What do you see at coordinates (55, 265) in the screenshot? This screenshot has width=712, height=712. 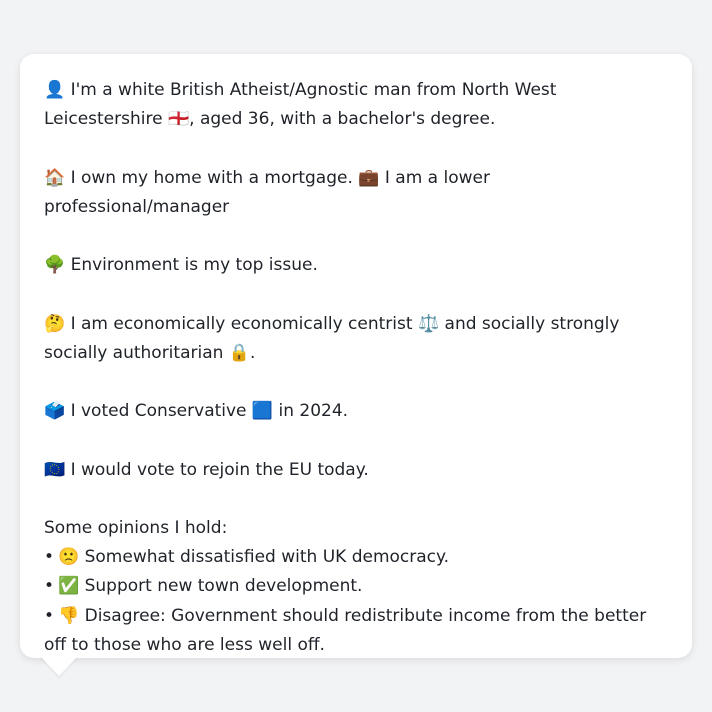 I see `tree-icon: 🌳` at bounding box center [55, 265].